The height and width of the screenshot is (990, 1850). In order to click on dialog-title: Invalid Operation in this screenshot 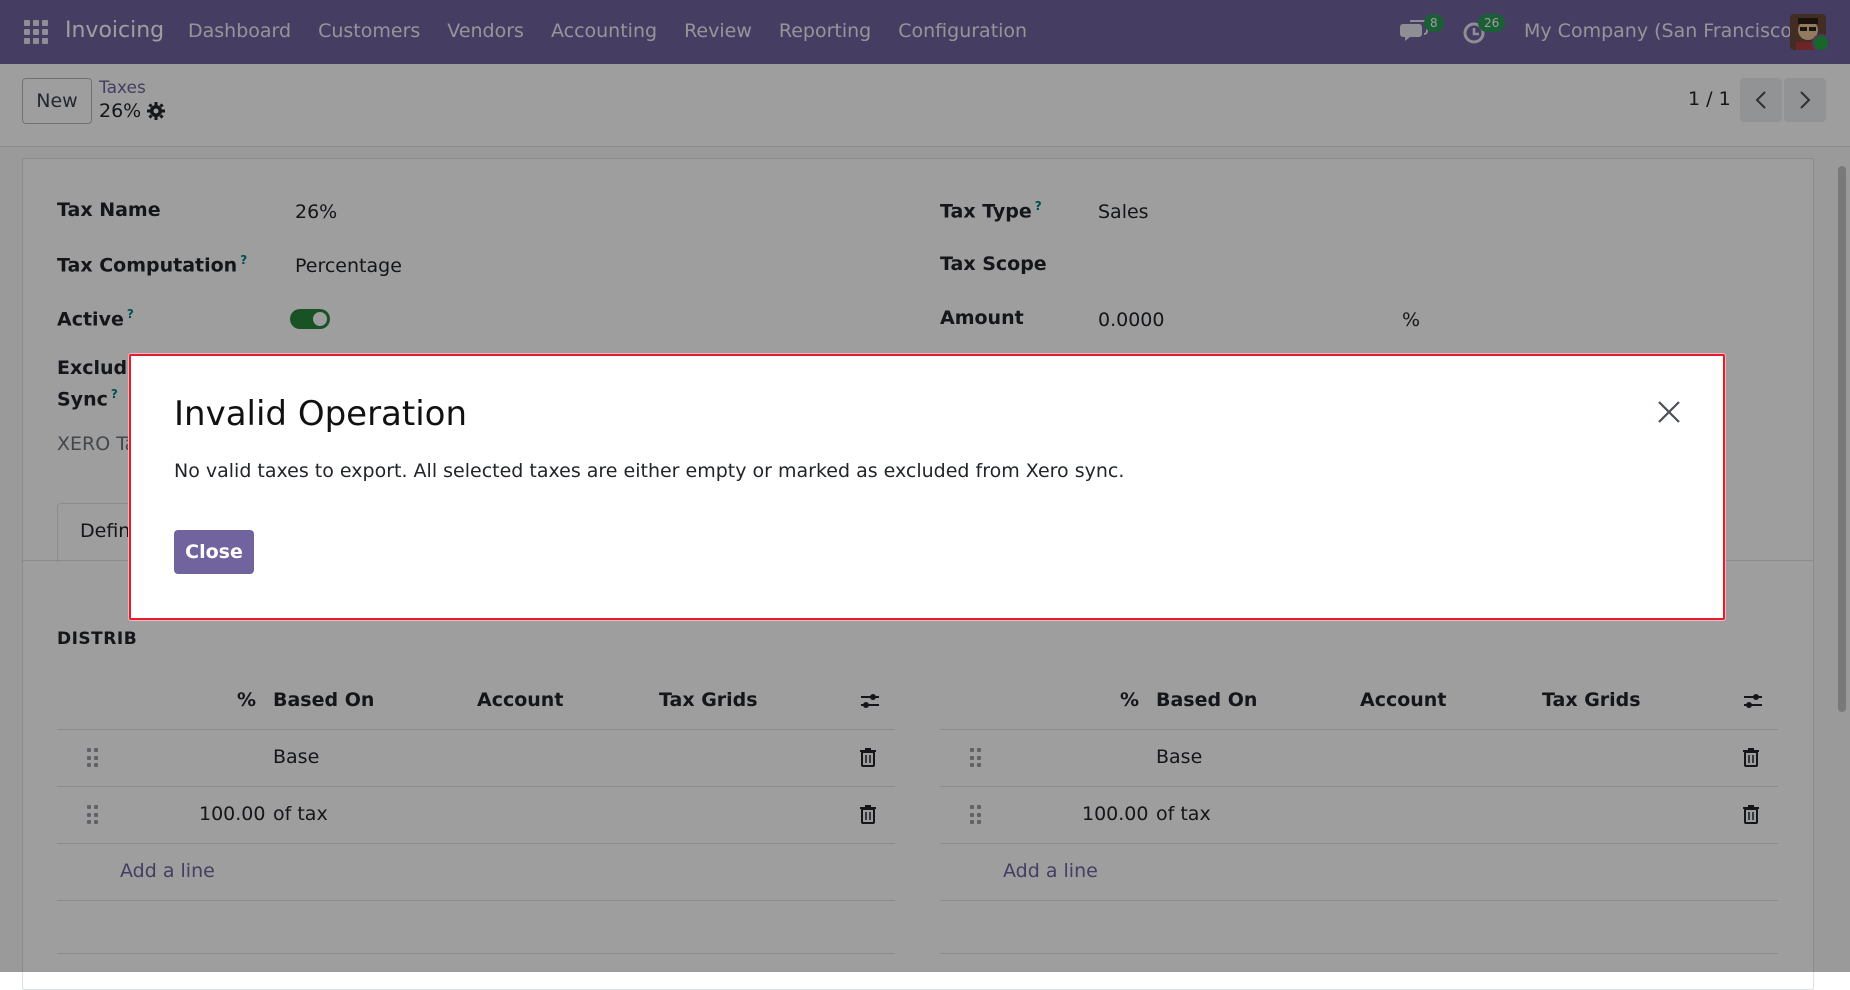, I will do `click(321, 414)`.